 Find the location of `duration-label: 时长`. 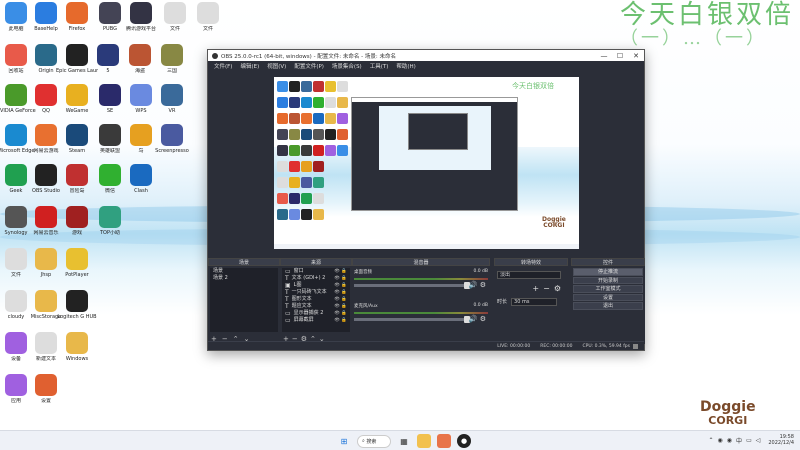

duration-label: 时长 is located at coordinates (502, 302).